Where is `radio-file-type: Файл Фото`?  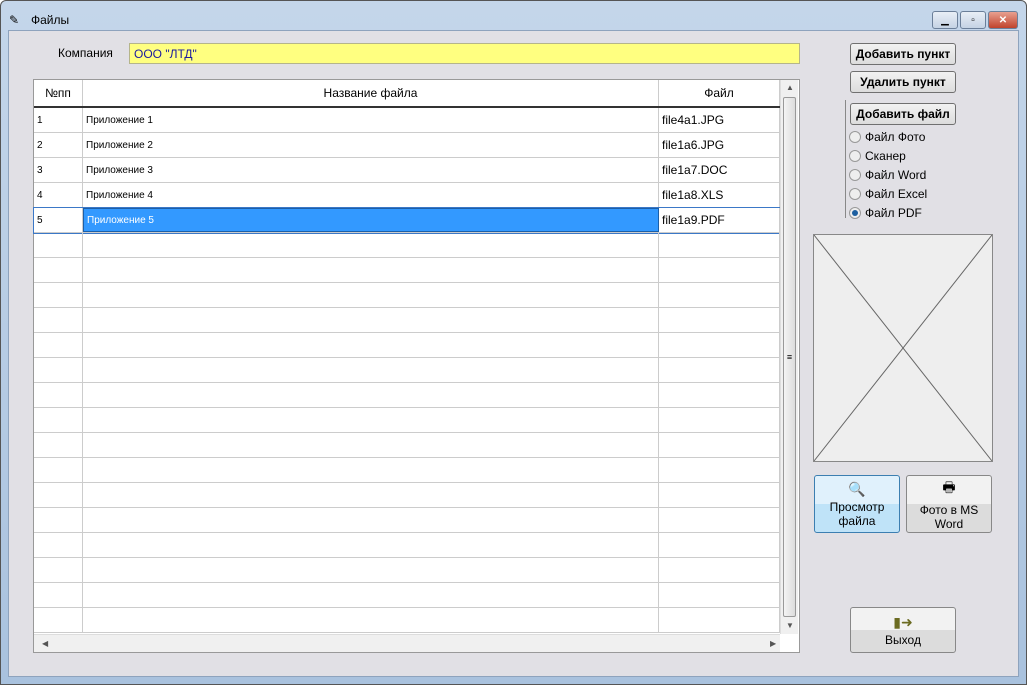
radio-file-type: Файл Фото is located at coordinates (887, 137).